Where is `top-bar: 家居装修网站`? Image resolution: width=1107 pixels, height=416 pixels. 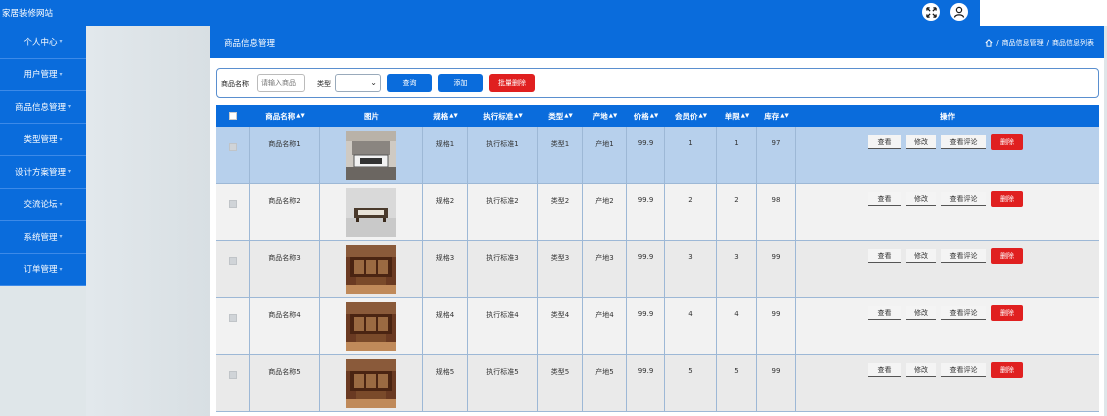
top-bar: 家居装修网站 is located at coordinates (553, 13).